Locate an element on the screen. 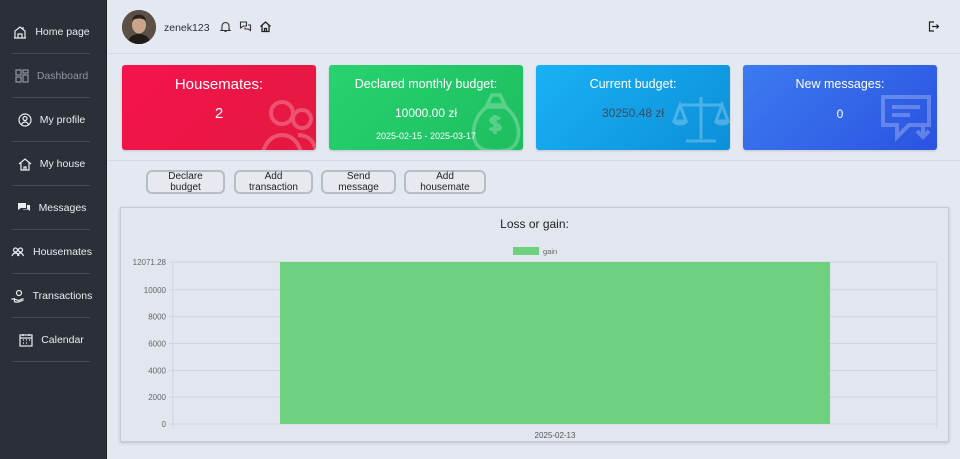  card-title: Declared monthly budget: is located at coordinates (426, 84).